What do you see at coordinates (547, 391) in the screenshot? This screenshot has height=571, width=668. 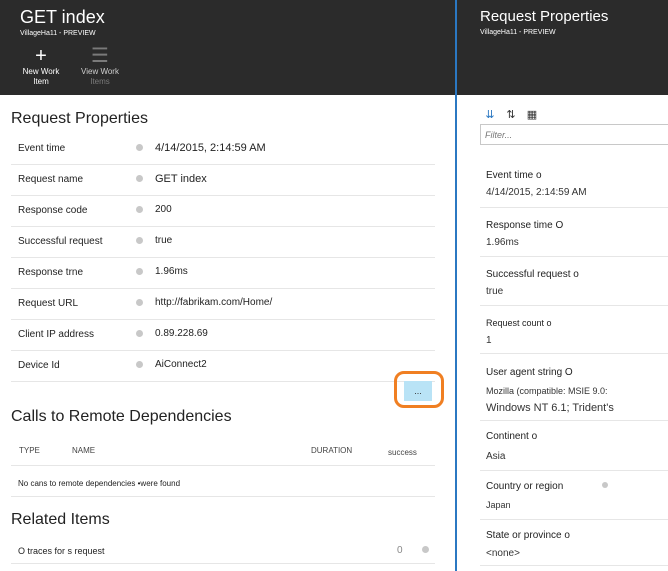 I see `property-value: Mozilla (compatible: MSIE 9.0:` at bounding box center [547, 391].